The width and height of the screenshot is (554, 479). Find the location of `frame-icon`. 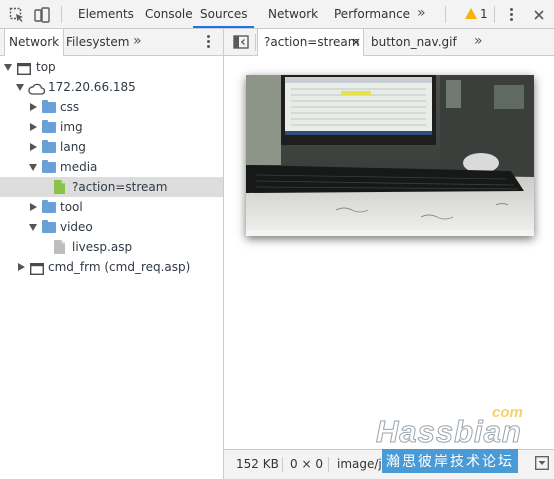

frame-icon is located at coordinates (37, 271).